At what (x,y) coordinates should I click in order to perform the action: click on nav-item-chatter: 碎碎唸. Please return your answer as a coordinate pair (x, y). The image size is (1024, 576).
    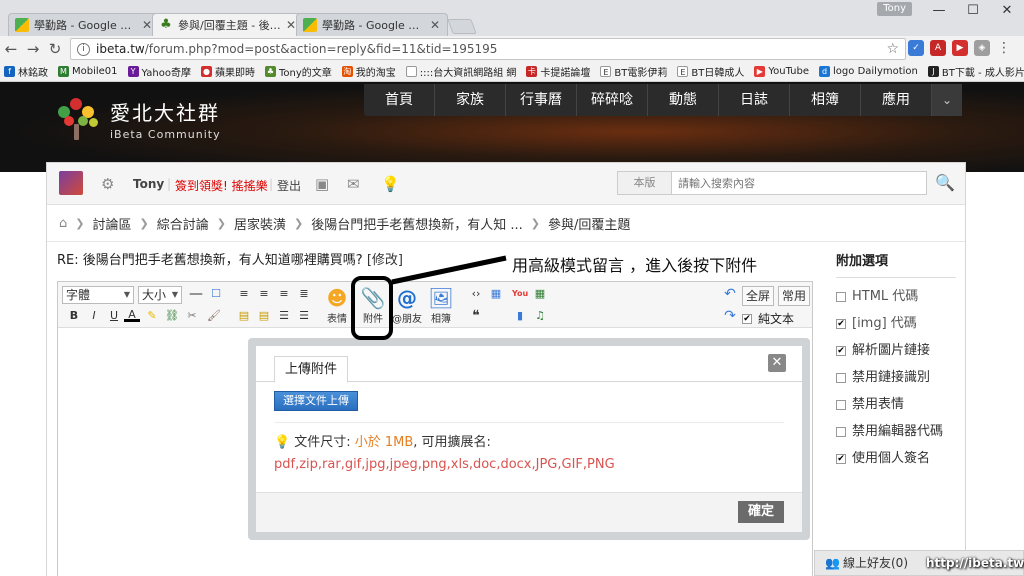
    Looking at the image, I should click on (612, 100).